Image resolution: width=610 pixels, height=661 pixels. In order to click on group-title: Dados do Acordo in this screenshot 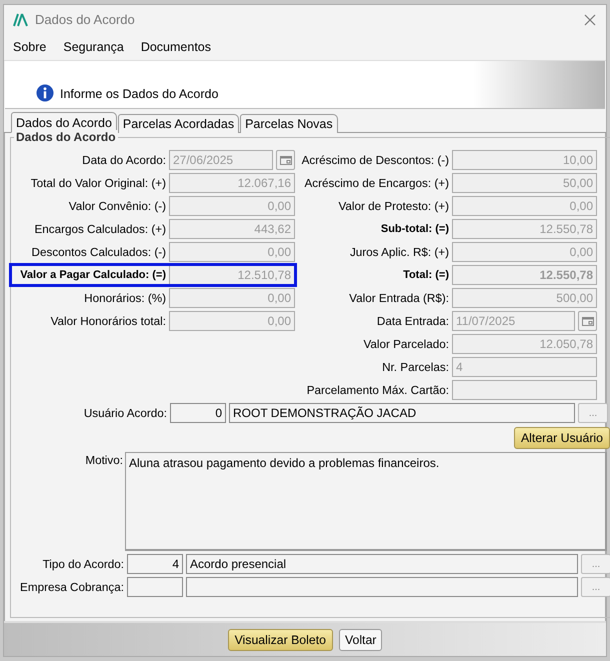, I will do `click(66, 137)`.